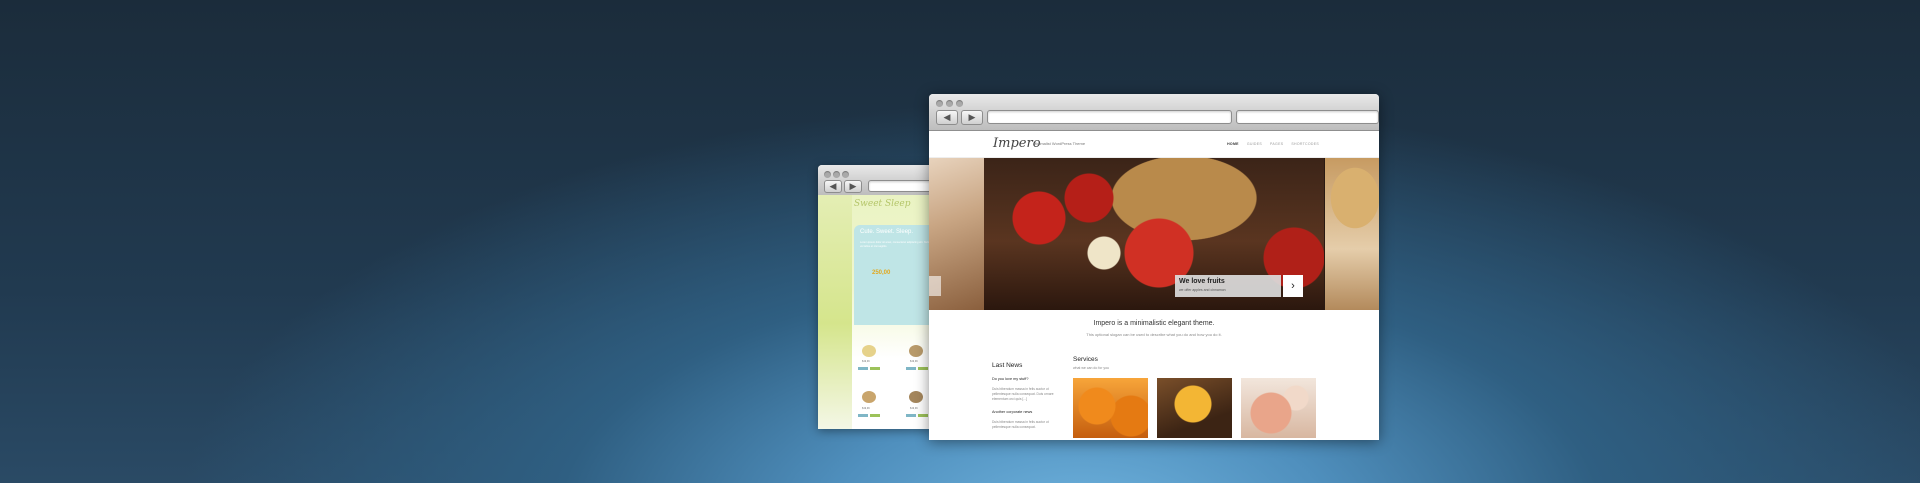  Describe the element at coordinates (1027, 412) in the screenshot. I see `news-item-title: Another corporate news` at that location.